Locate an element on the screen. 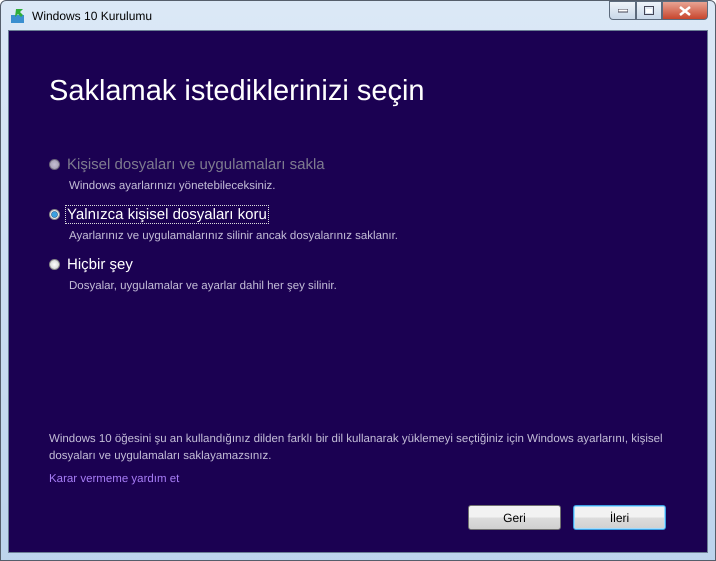 The width and height of the screenshot is (716, 561). maximize-icon is located at coordinates (649, 10).